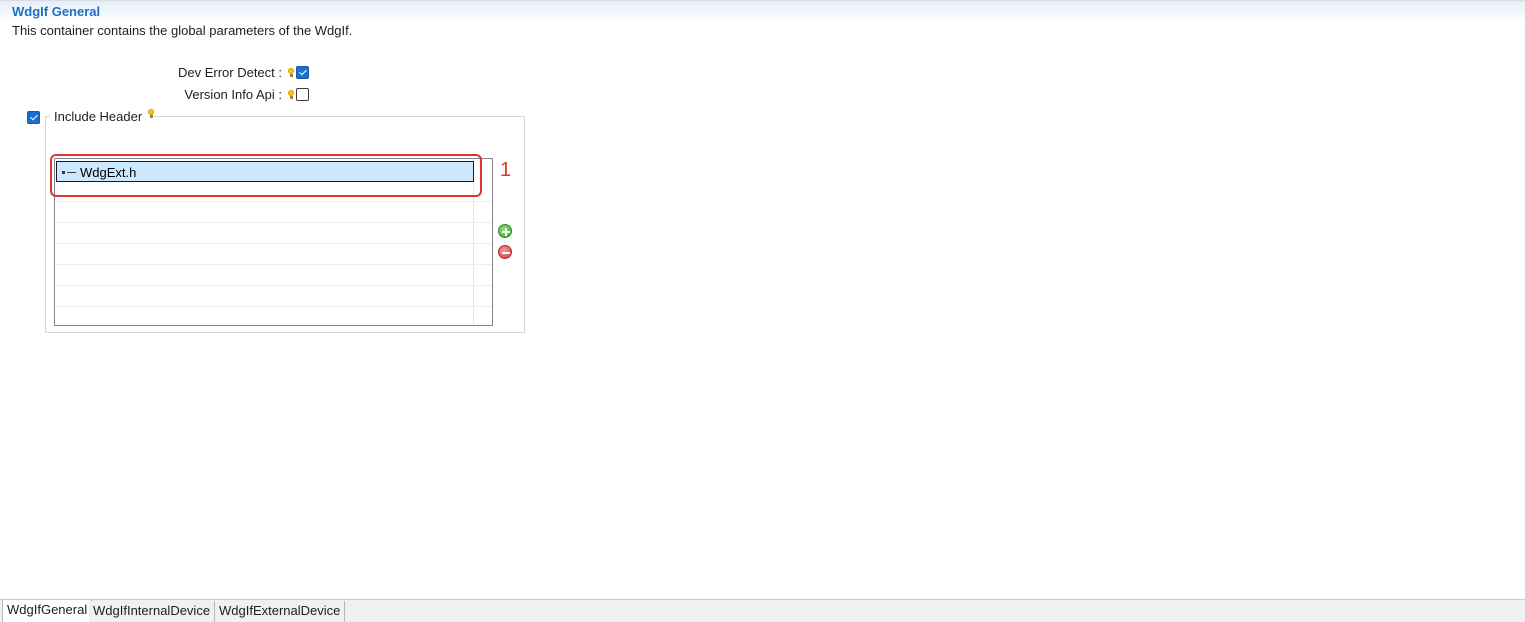  What do you see at coordinates (33, 117) in the screenshot?
I see `include-header-checkbox` at bounding box center [33, 117].